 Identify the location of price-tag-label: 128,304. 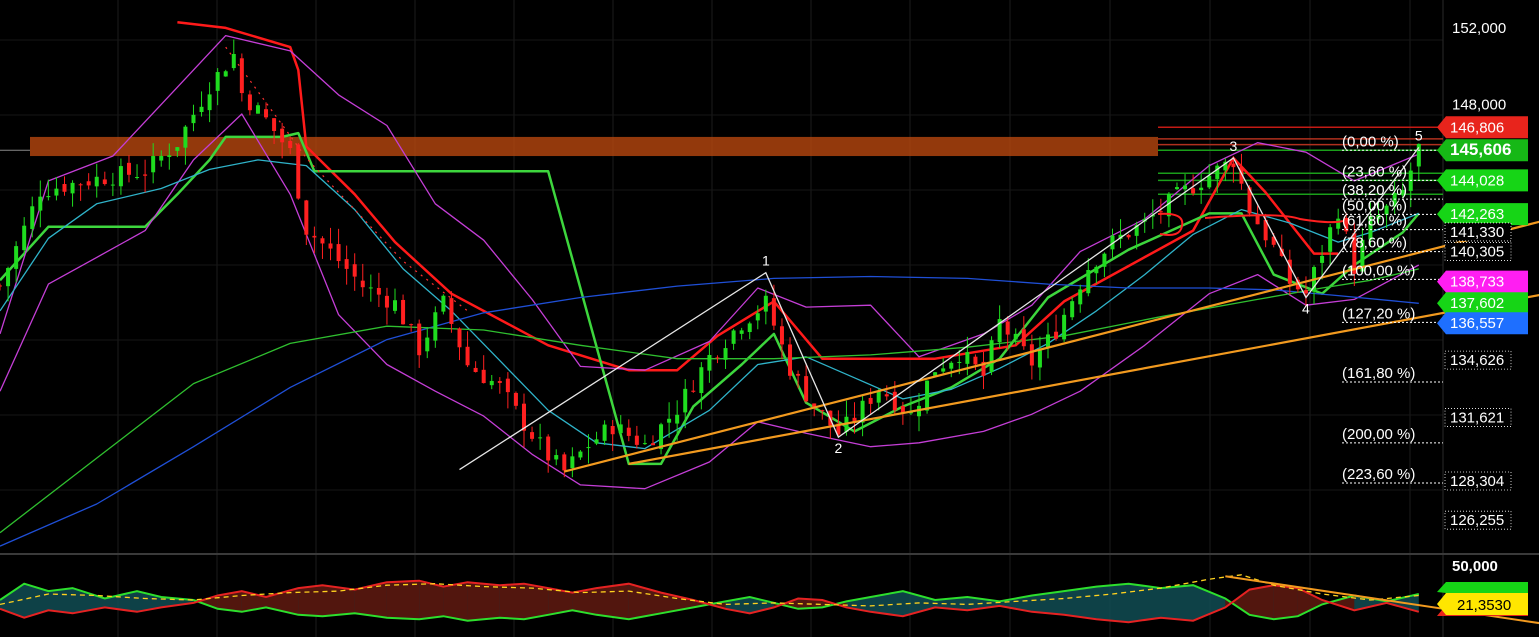
(1477, 481).